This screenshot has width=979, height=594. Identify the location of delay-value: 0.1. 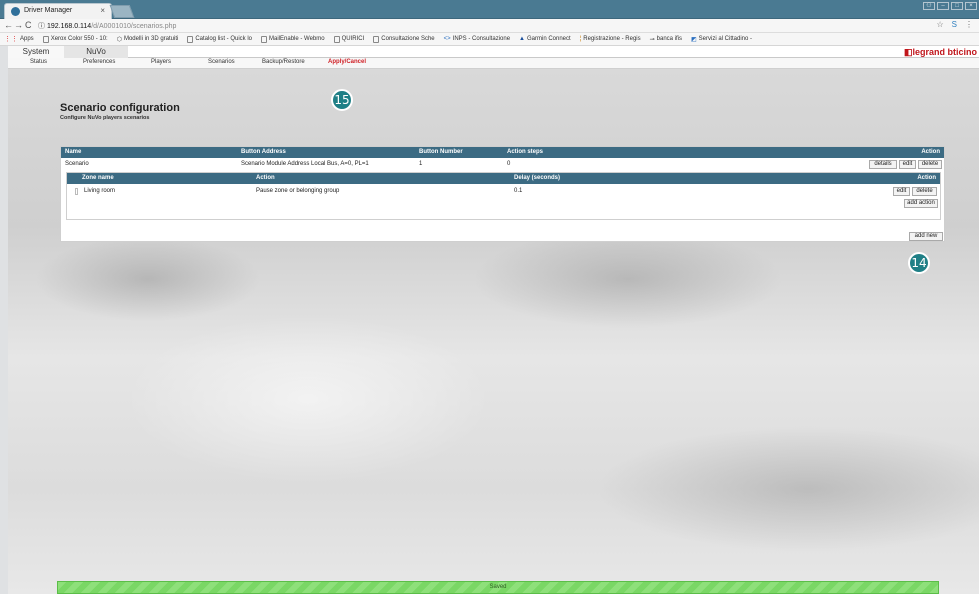
(518, 191).